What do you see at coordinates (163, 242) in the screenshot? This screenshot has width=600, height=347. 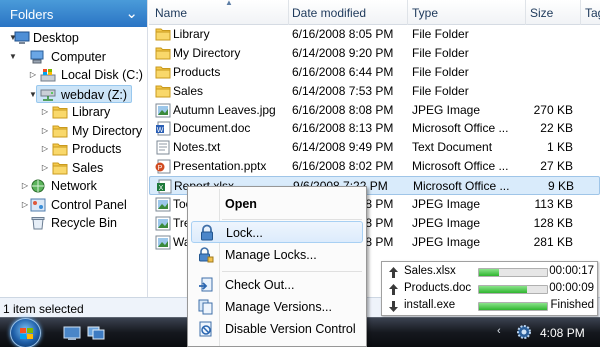 I see `image-file-icon` at bounding box center [163, 242].